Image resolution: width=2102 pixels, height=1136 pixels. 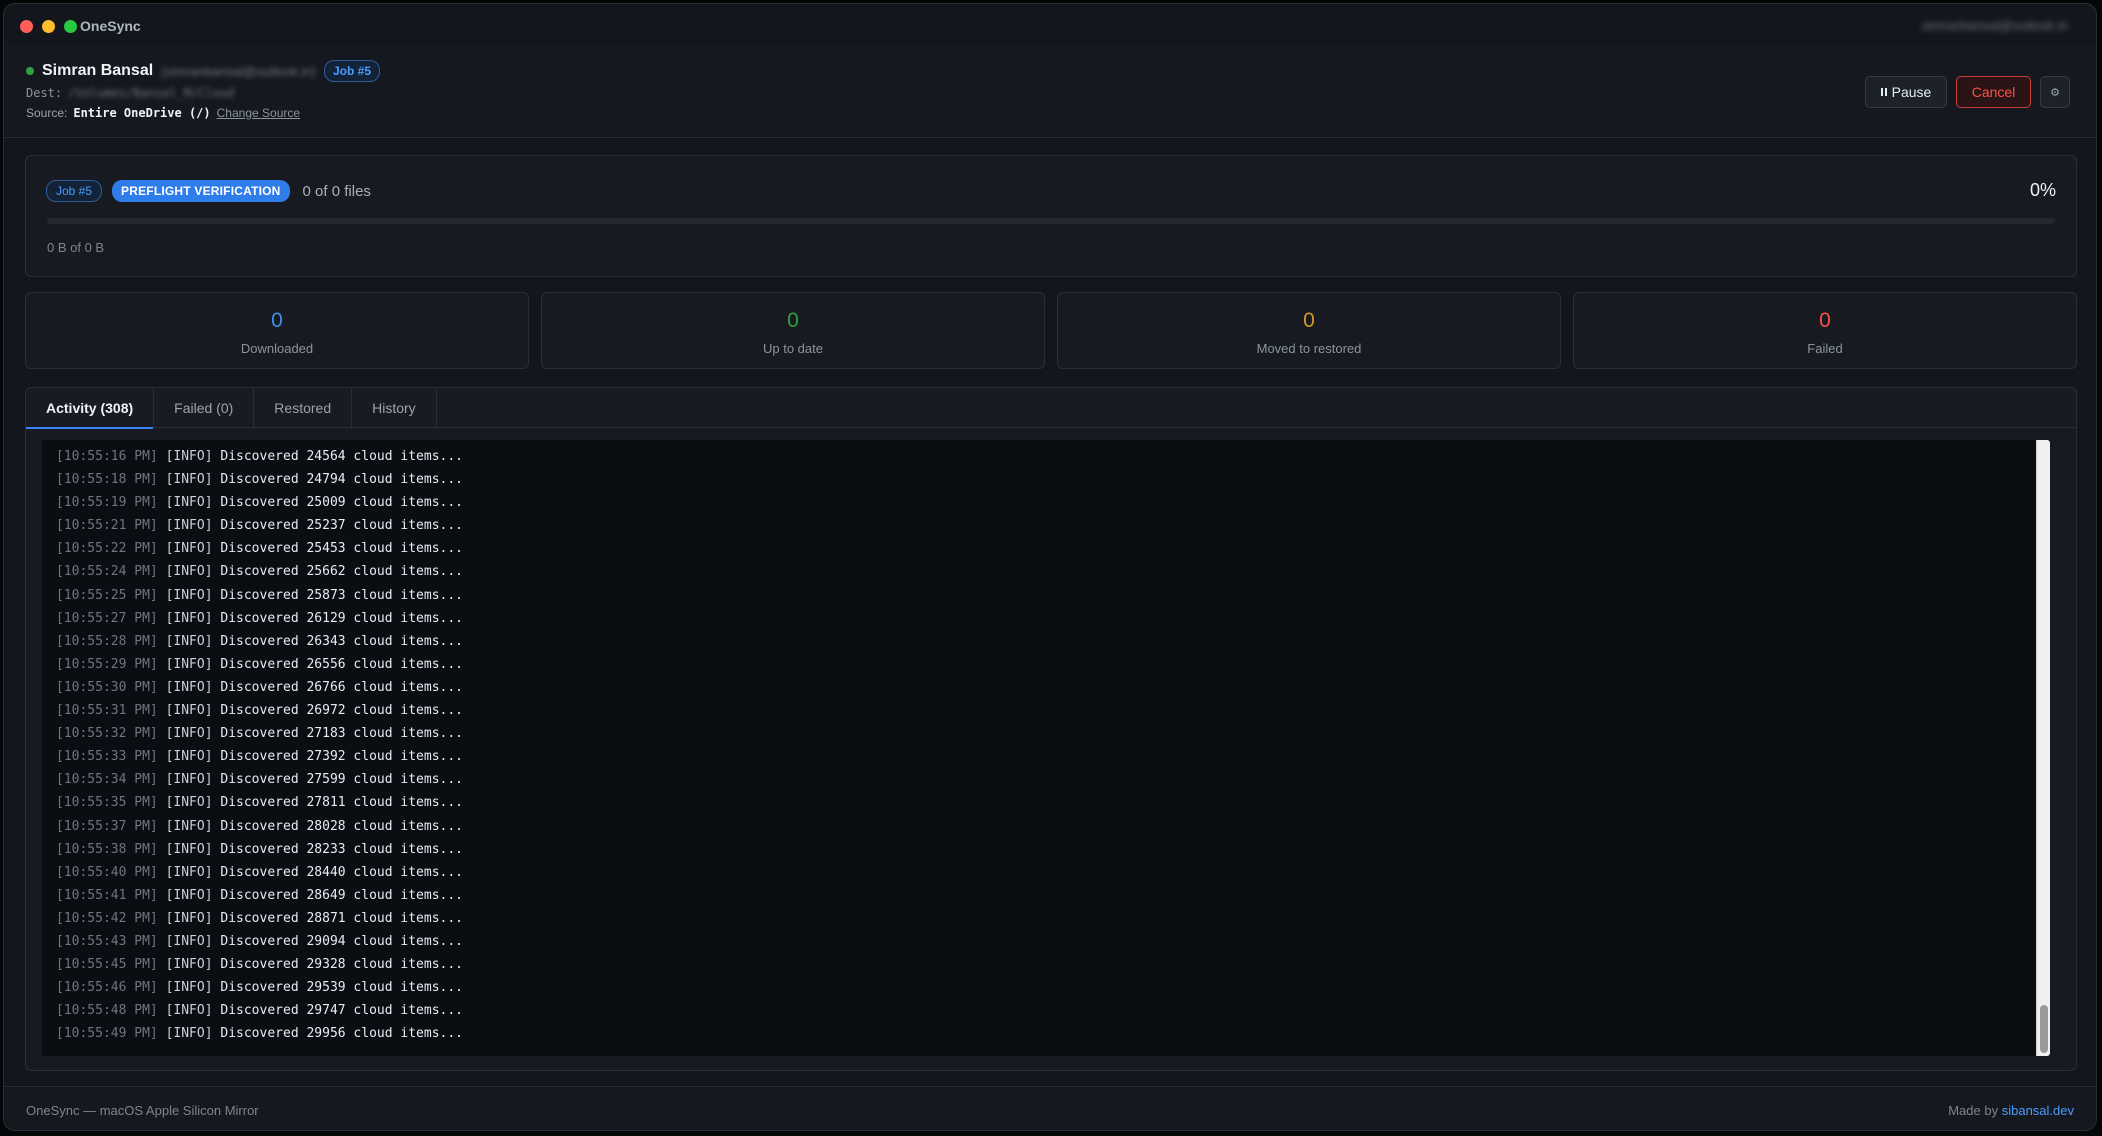 What do you see at coordinates (204, 408) in the screenshot?
I see `tab-failed: Failed (0)` at bounding box center [204, 408].